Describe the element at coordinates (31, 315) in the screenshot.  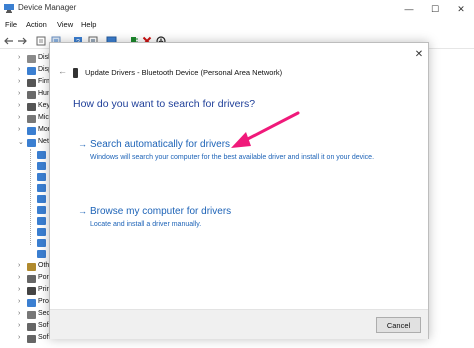
I see `security-devices-icon` at that location.